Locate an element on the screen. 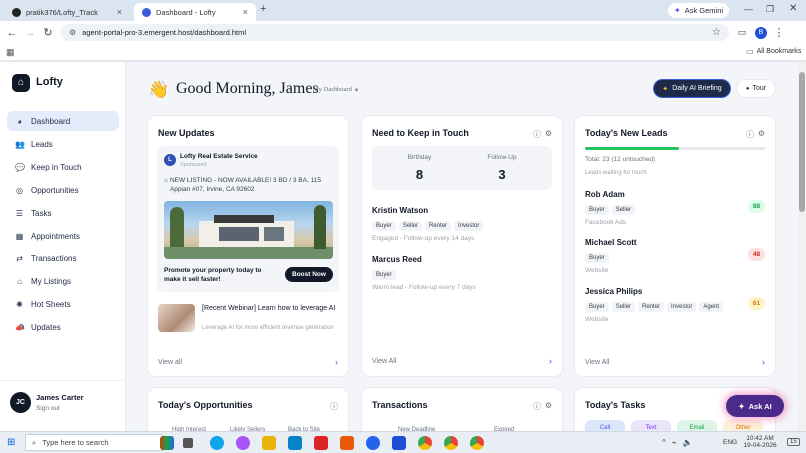 The width and height of the screenshot is (806, 453). maximize-icon: ❐ is located at coordinates (770, 9).